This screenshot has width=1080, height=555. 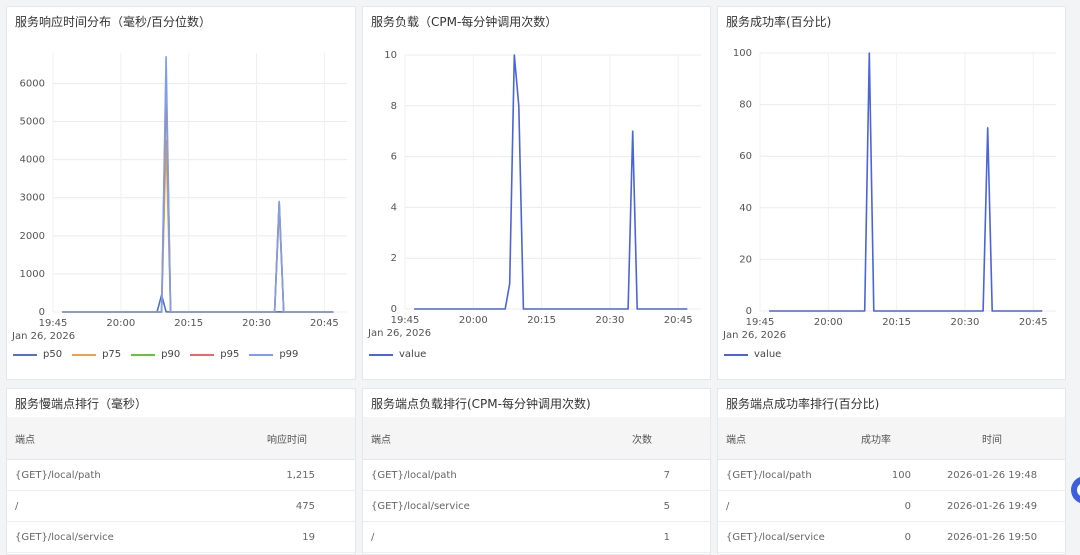 I want to click on y-tick-label: 60, so click(x=745, y=156).